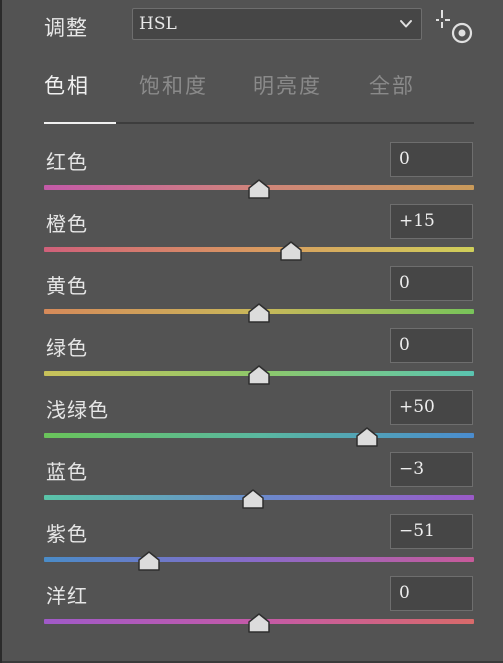 The height and width of the screenshot is (663, 503). I want to click on slider-row-yellow: 黄色 0, so click(252, 297).